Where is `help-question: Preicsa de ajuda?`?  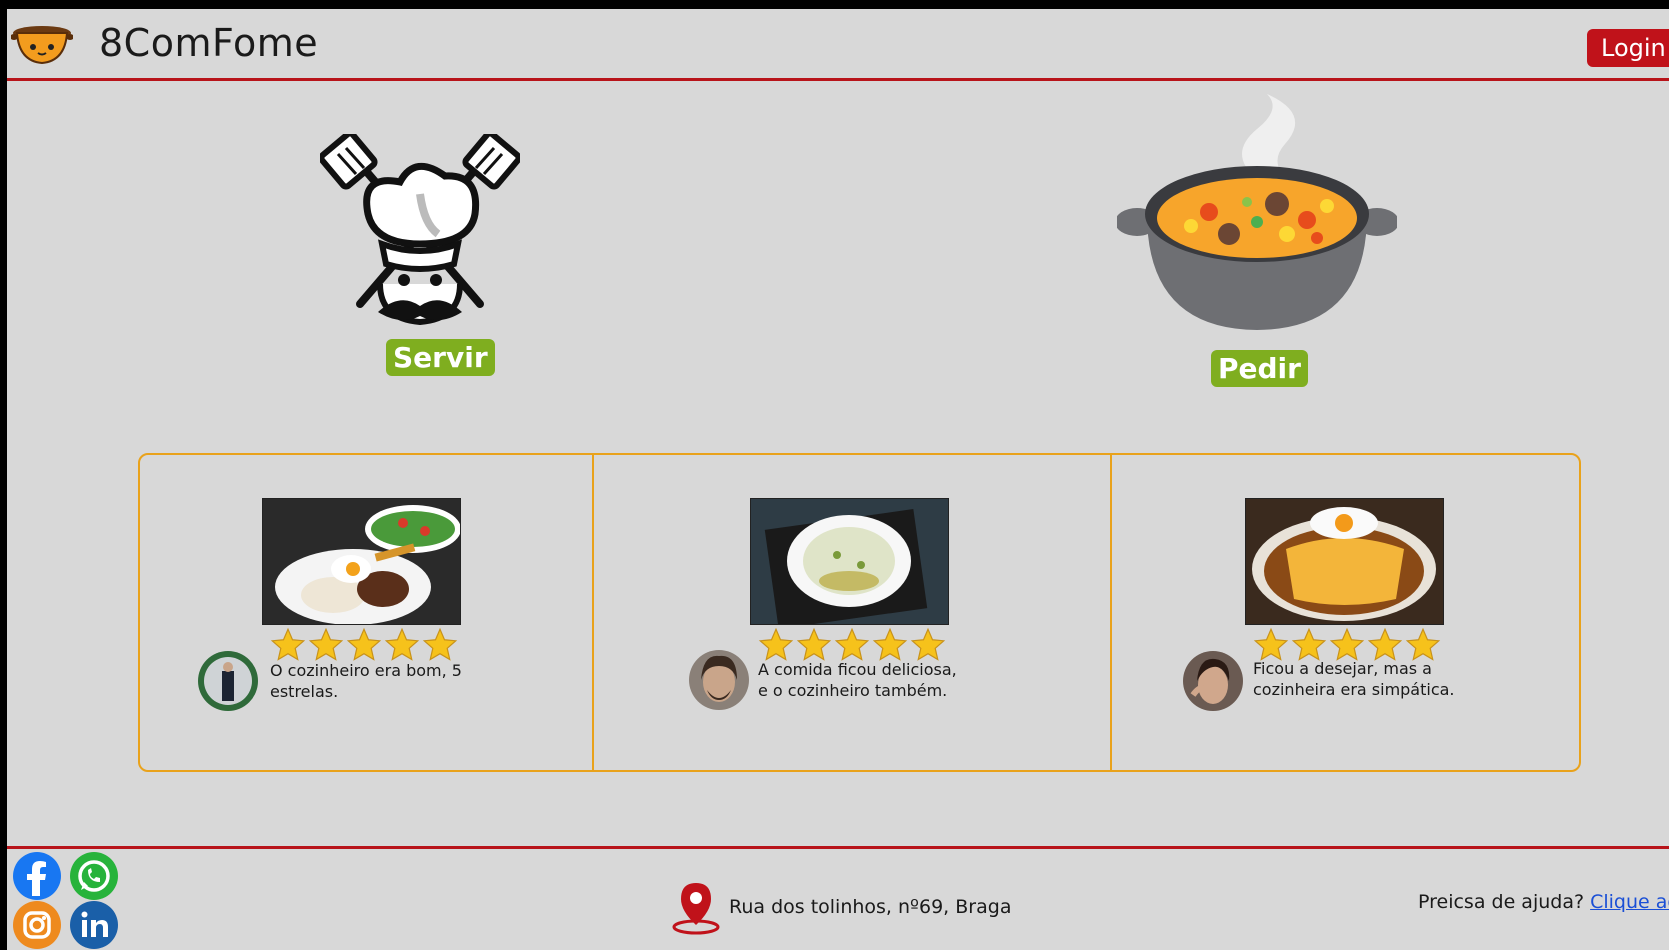
help-question: Preicsa de ajuda? is located at coordinates (1501, 902).